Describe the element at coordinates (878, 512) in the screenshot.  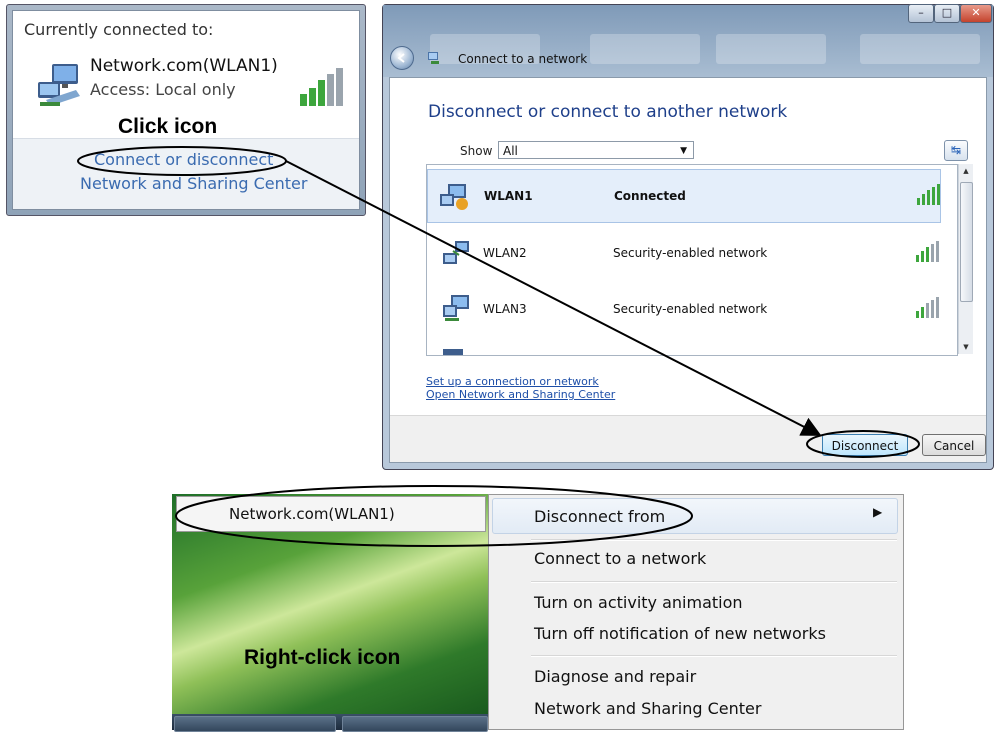
I see `submenu-arrow-icon: ▶` at that location.